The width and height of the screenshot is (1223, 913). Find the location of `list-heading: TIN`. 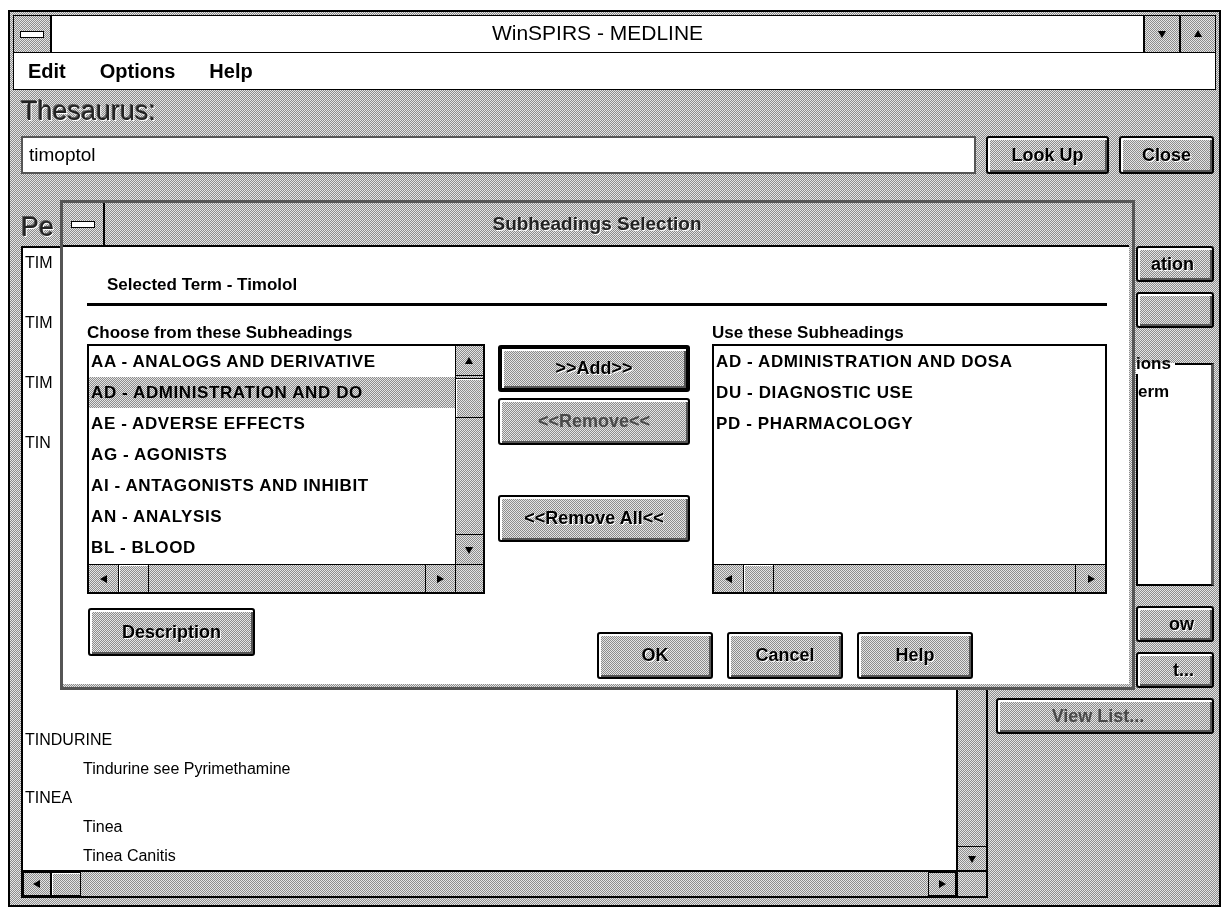

list-heading: TIN is located at coordinates (38, 442).